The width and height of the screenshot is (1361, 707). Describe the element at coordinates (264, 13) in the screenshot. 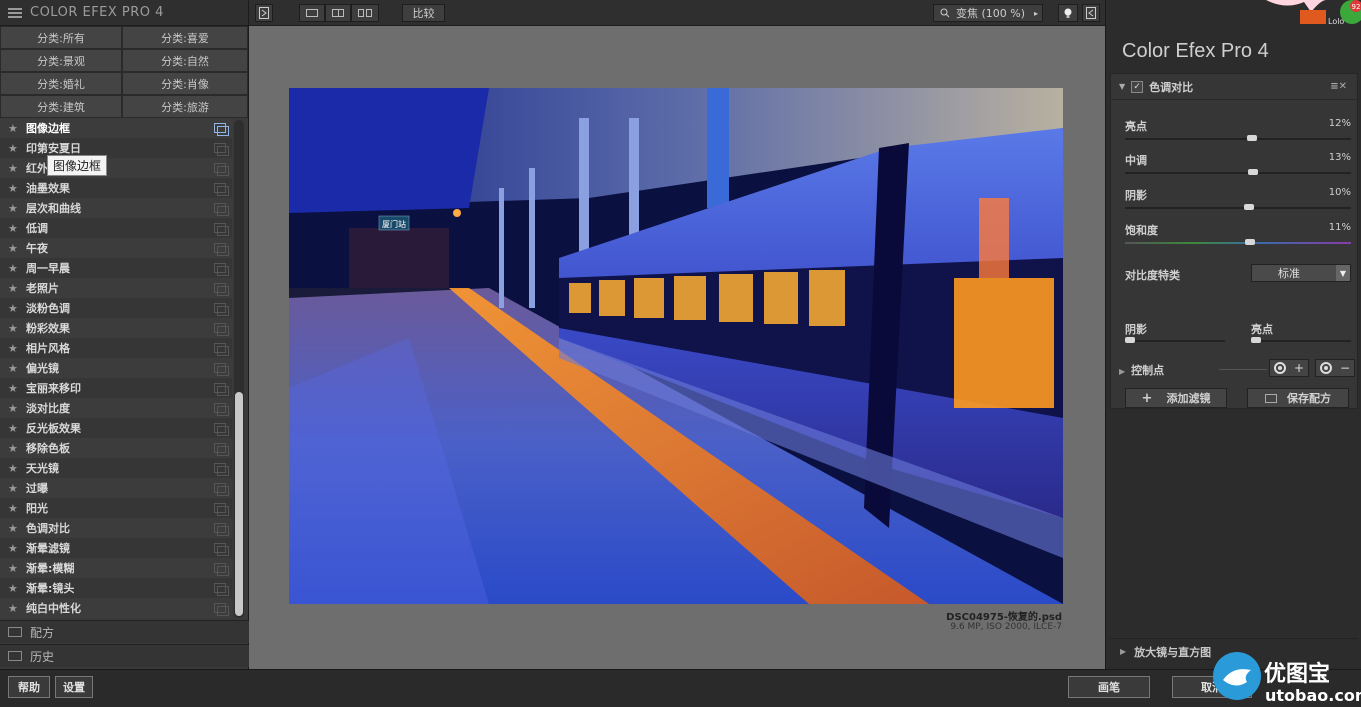

I see `toggle-left-panel-button` at that location.